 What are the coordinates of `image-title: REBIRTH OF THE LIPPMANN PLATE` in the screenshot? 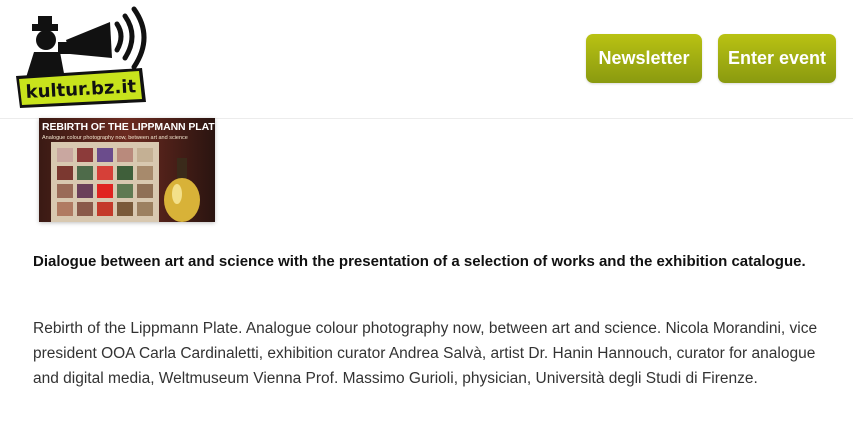 It's located at (128, 127).